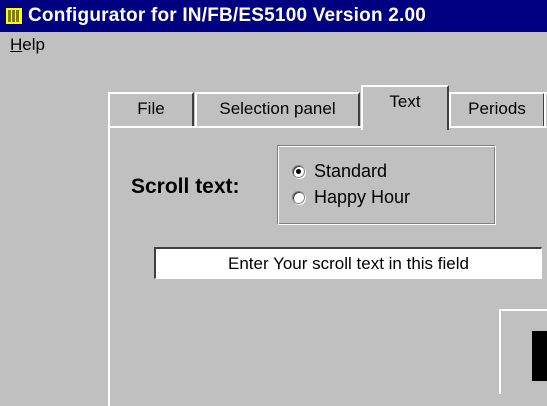  What do you see at coordinates (362, 196) in the screenshot?
I see `radio-happy-hour-label: Happy Hour` at bounding box center [362, 196].